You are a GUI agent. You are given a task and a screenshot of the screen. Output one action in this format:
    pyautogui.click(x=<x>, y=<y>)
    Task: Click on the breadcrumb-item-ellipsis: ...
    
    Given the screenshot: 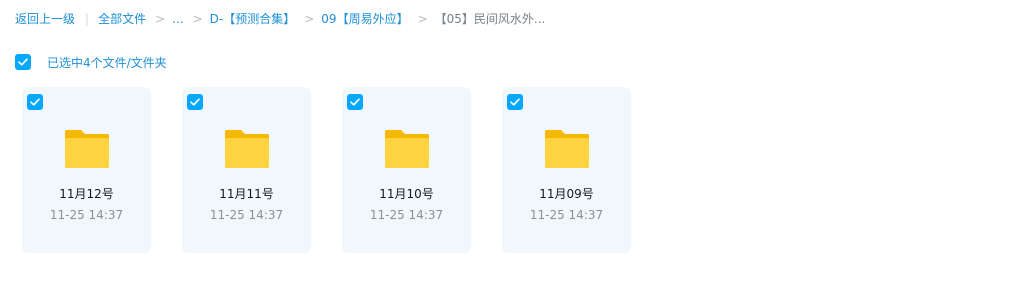 What is the action you would take?
    pyautogui.click(x=177, y=19)
    